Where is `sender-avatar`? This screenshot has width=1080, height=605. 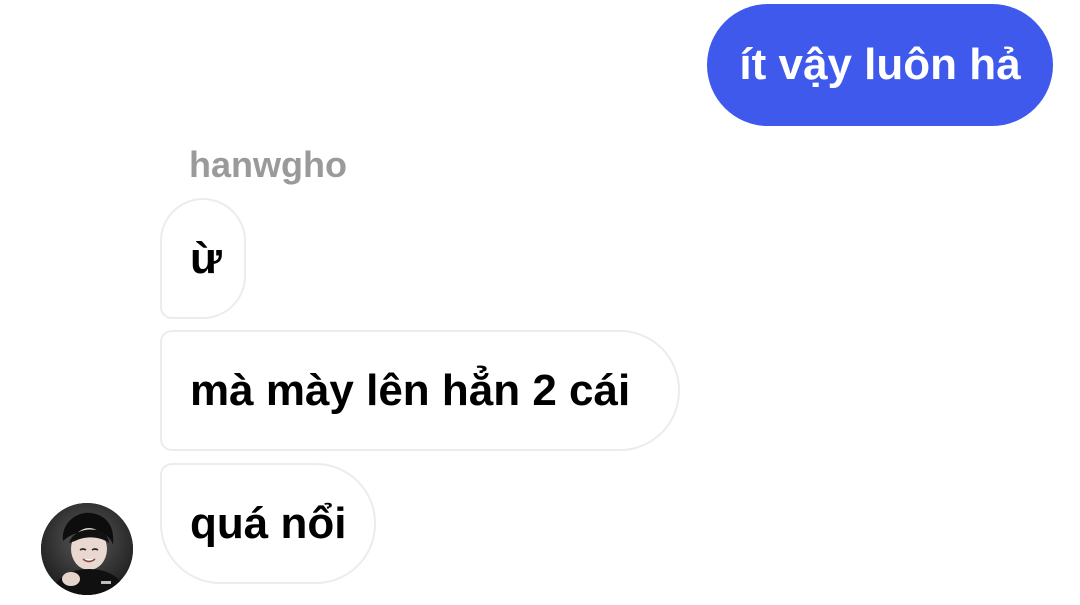
sender-avatar is located at coordinates (87, 549).